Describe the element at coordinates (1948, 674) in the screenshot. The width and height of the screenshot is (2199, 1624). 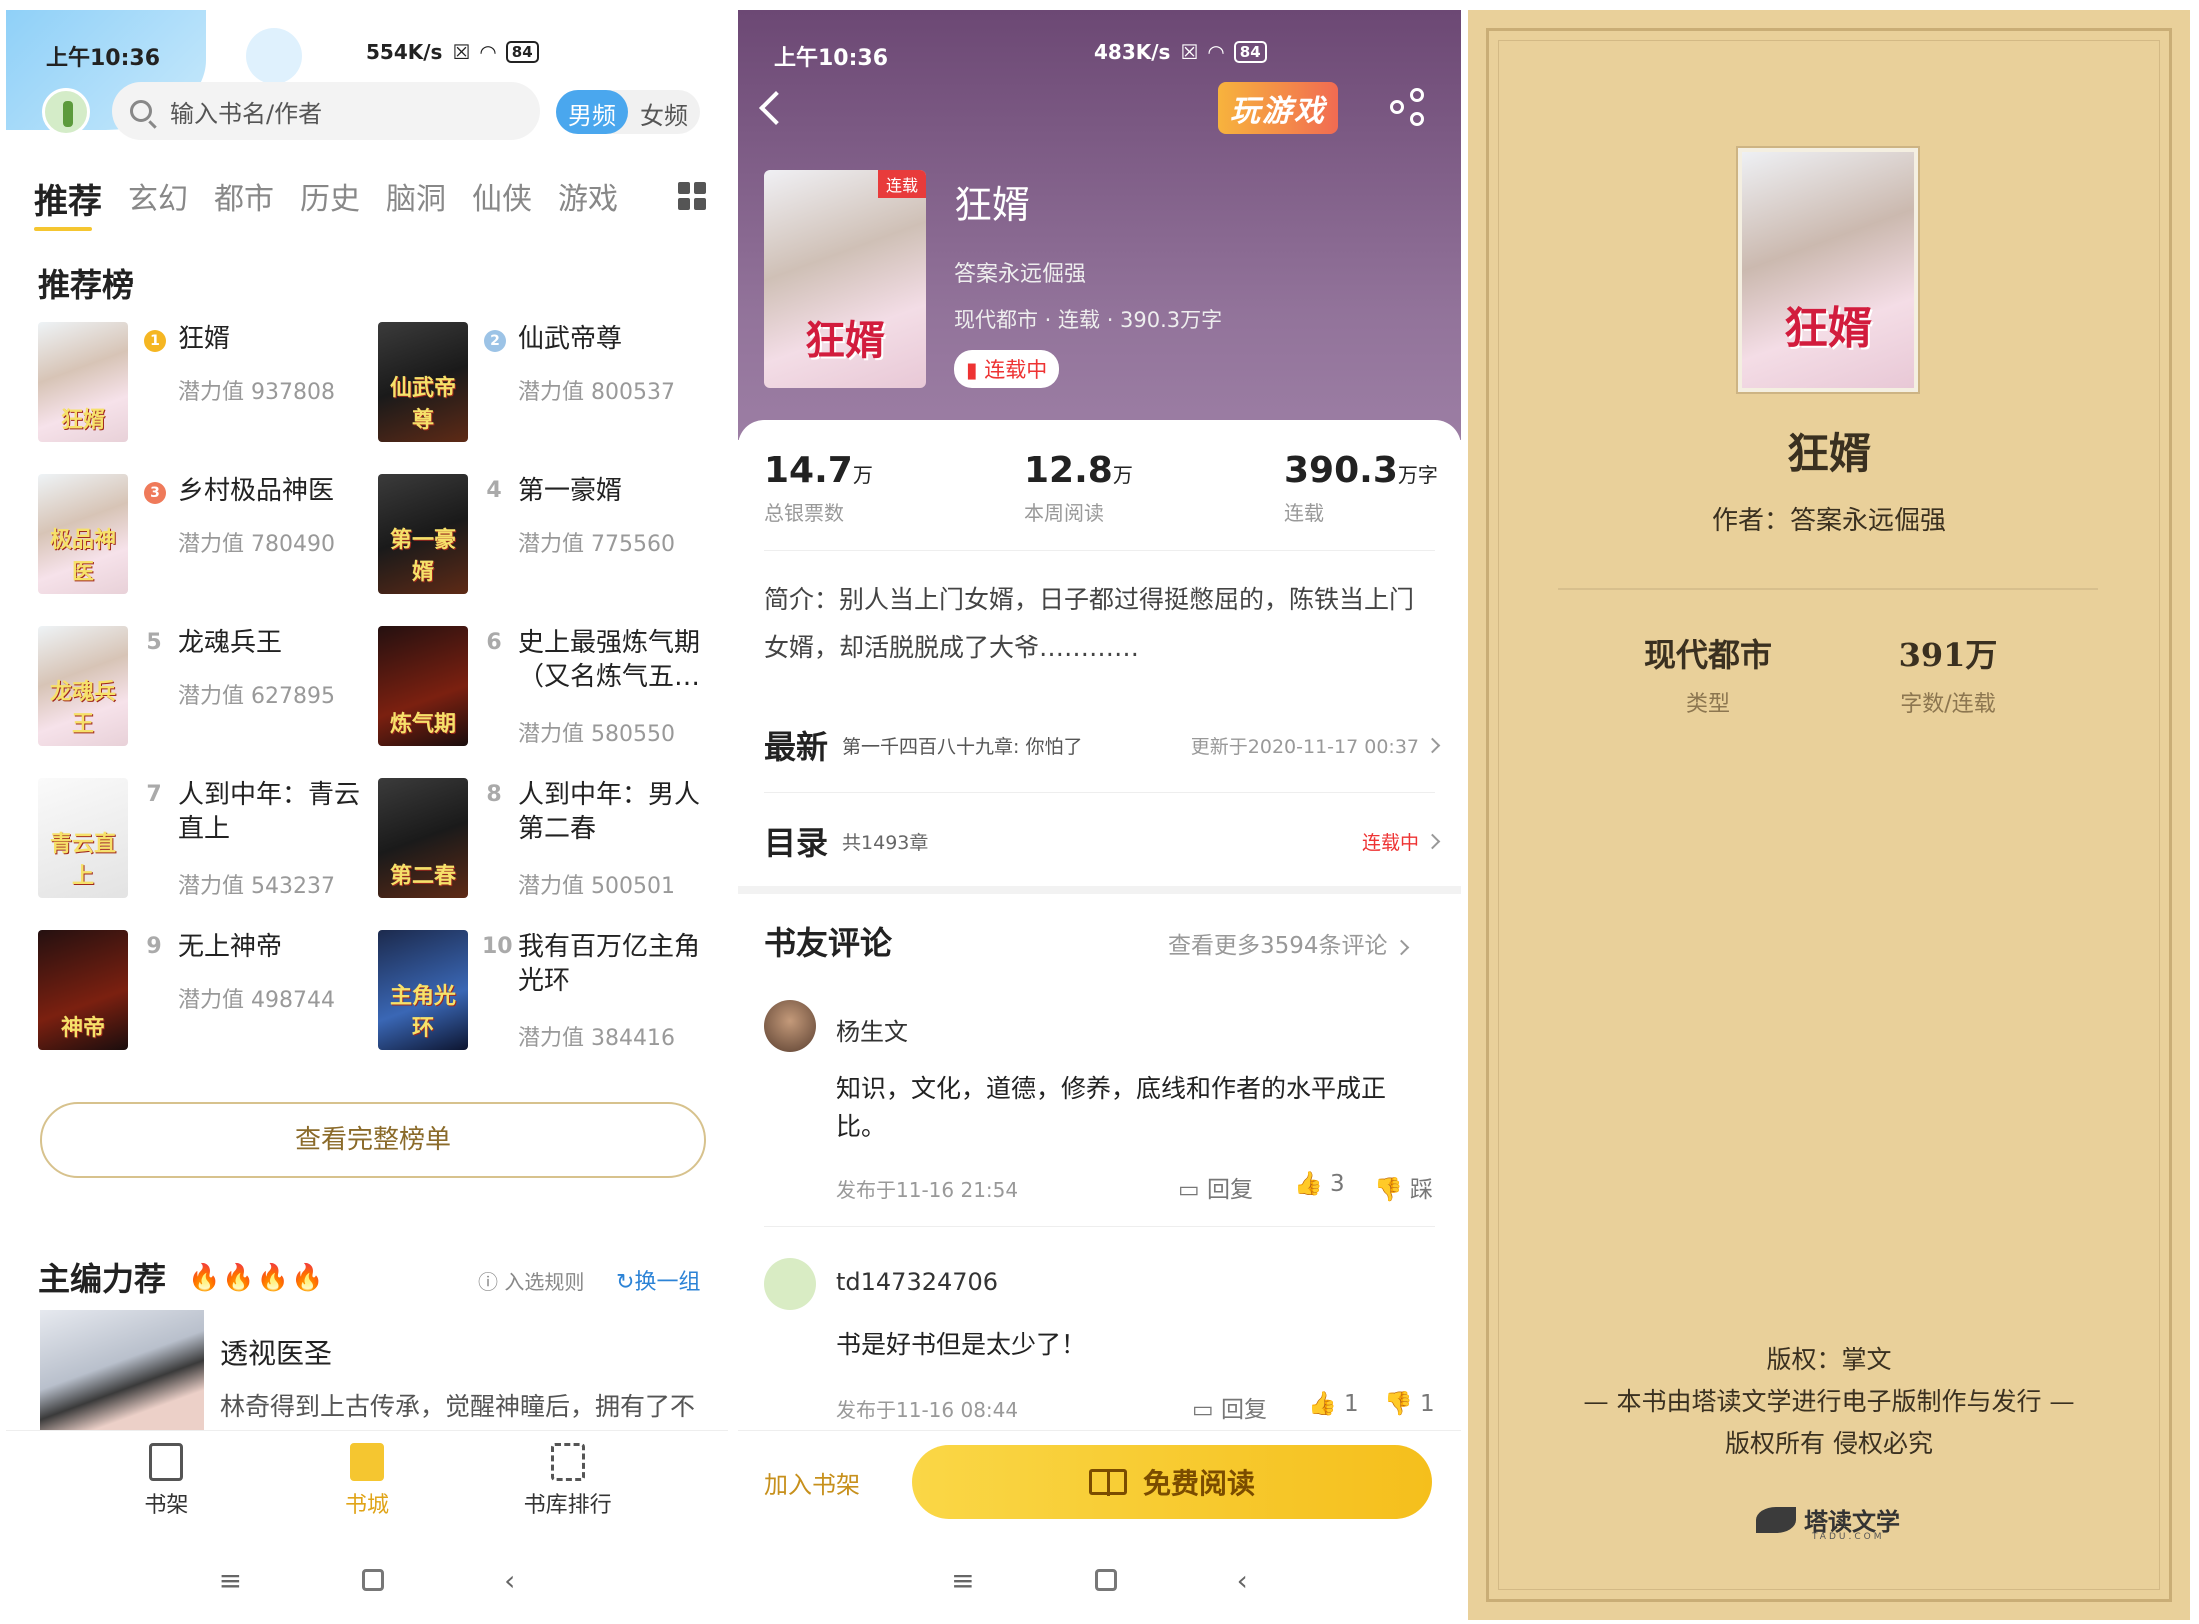
I see `word-count-info: 391万 字数/连载` at that location.